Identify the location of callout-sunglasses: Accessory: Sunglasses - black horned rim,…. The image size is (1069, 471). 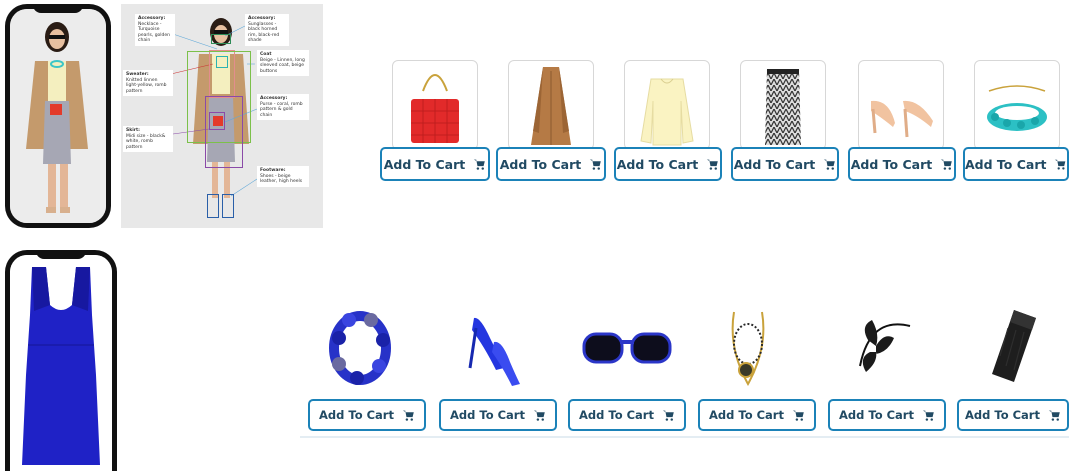
(267, 30).